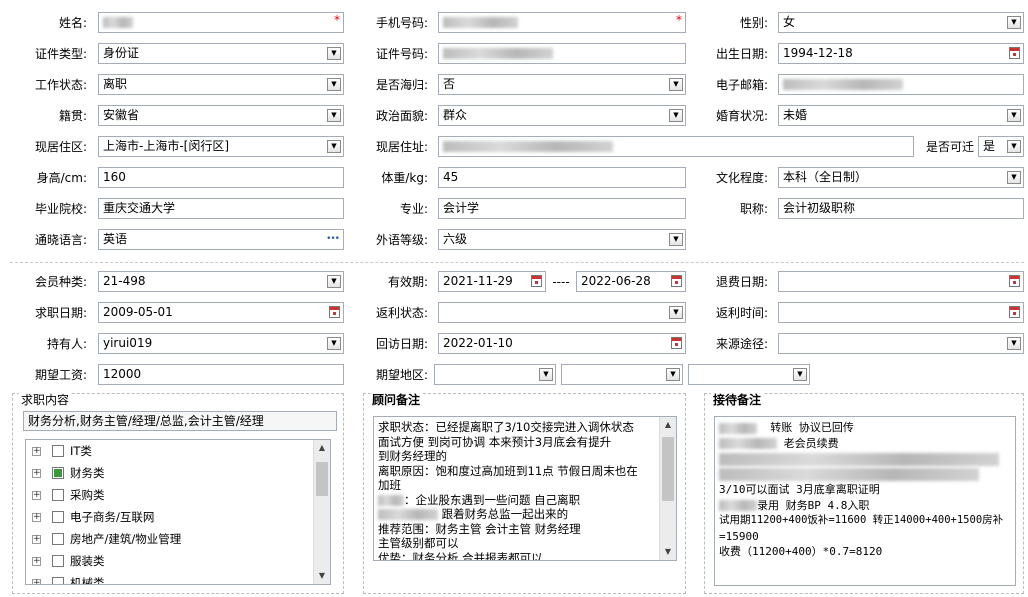 Image resolution: width=1028 pixels, height=597 pixels. I want to click on height-field: 160, so click(221, 177).